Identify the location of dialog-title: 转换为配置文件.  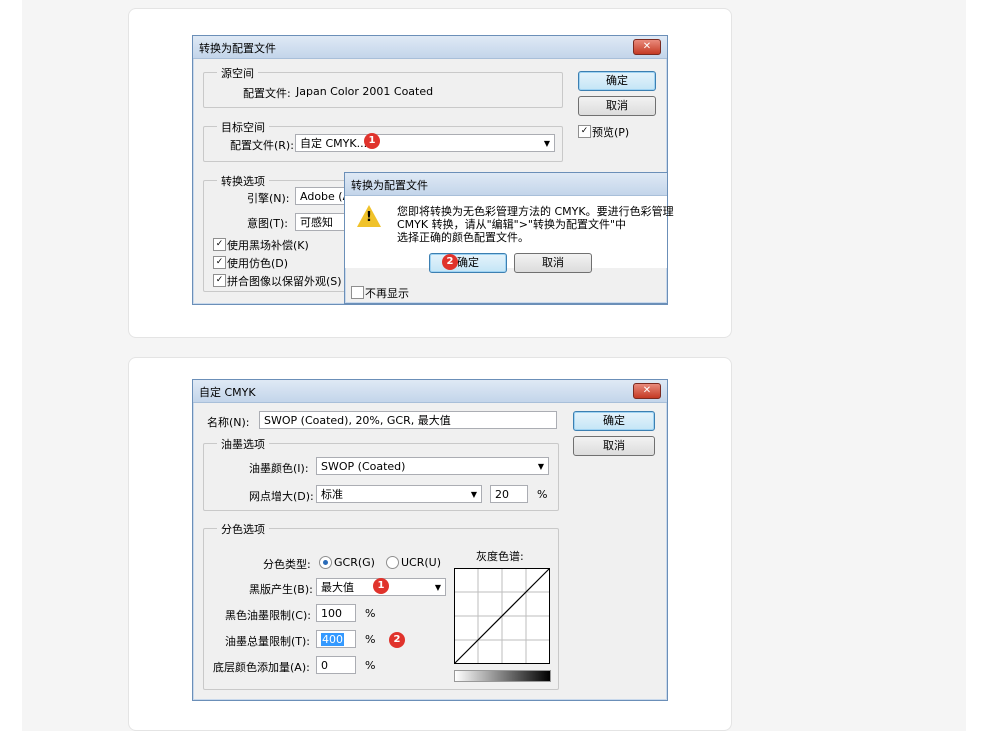
(237, 48).